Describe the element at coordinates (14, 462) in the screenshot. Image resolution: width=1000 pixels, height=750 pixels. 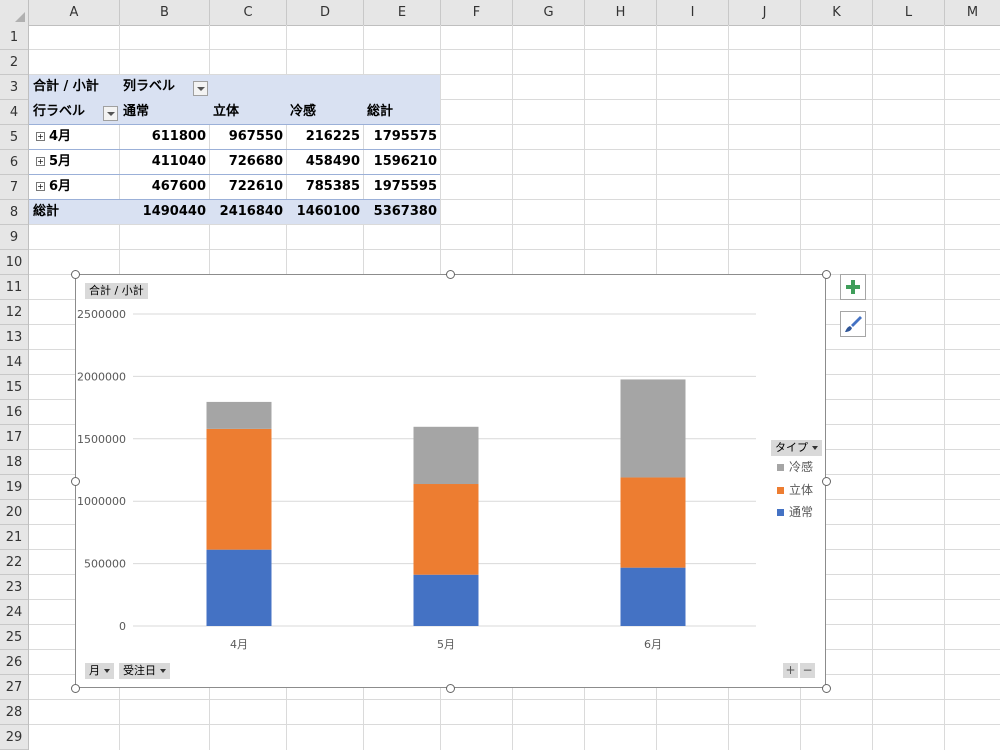
I see `row-header-18: 18` at that location.